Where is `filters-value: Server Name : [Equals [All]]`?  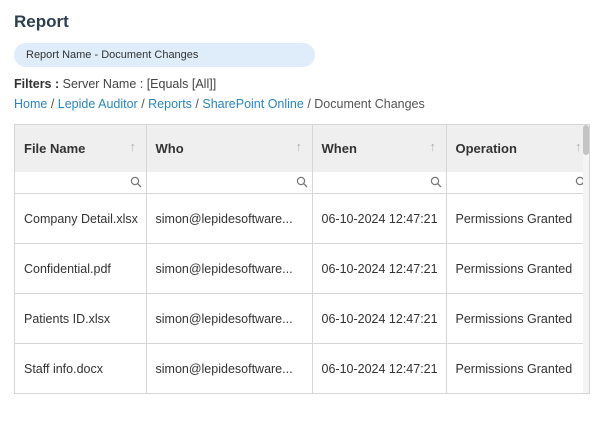
filters-value: Server Name : [Equals [All]] is located at coordinates (139, 84).